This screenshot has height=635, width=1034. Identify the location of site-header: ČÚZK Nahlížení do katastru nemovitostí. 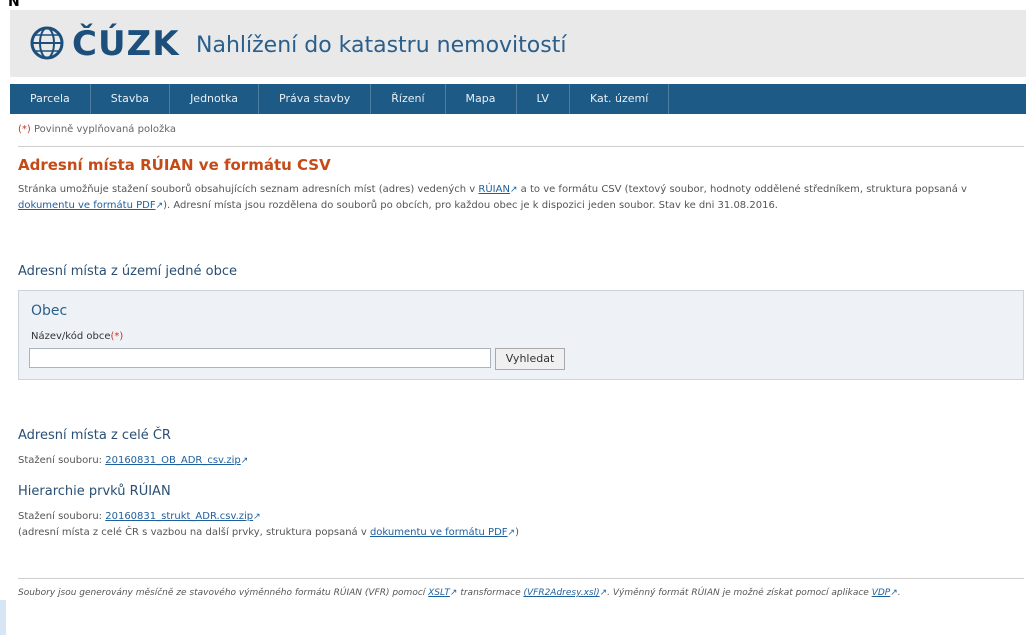
(518, 43).